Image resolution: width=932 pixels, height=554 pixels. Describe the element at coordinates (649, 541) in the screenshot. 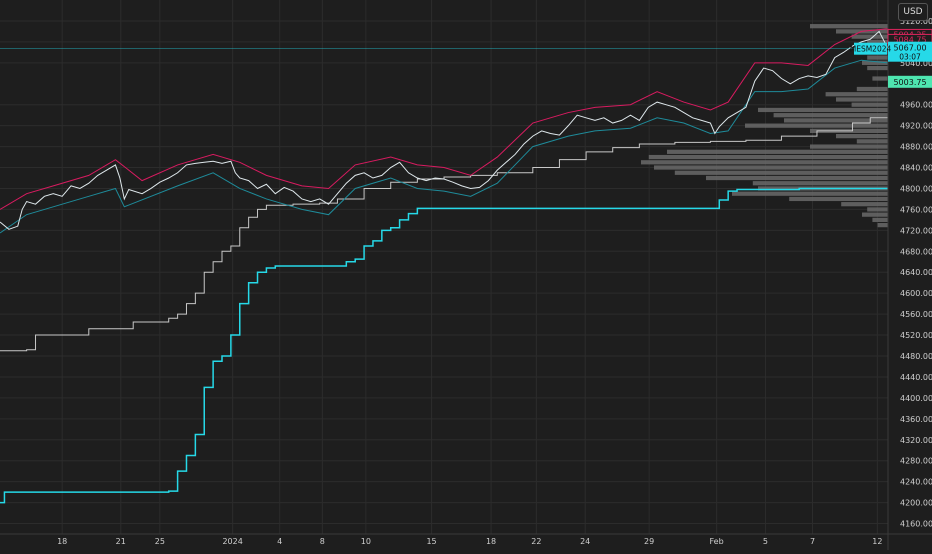

I see `x-tick-label: 29` at that location.